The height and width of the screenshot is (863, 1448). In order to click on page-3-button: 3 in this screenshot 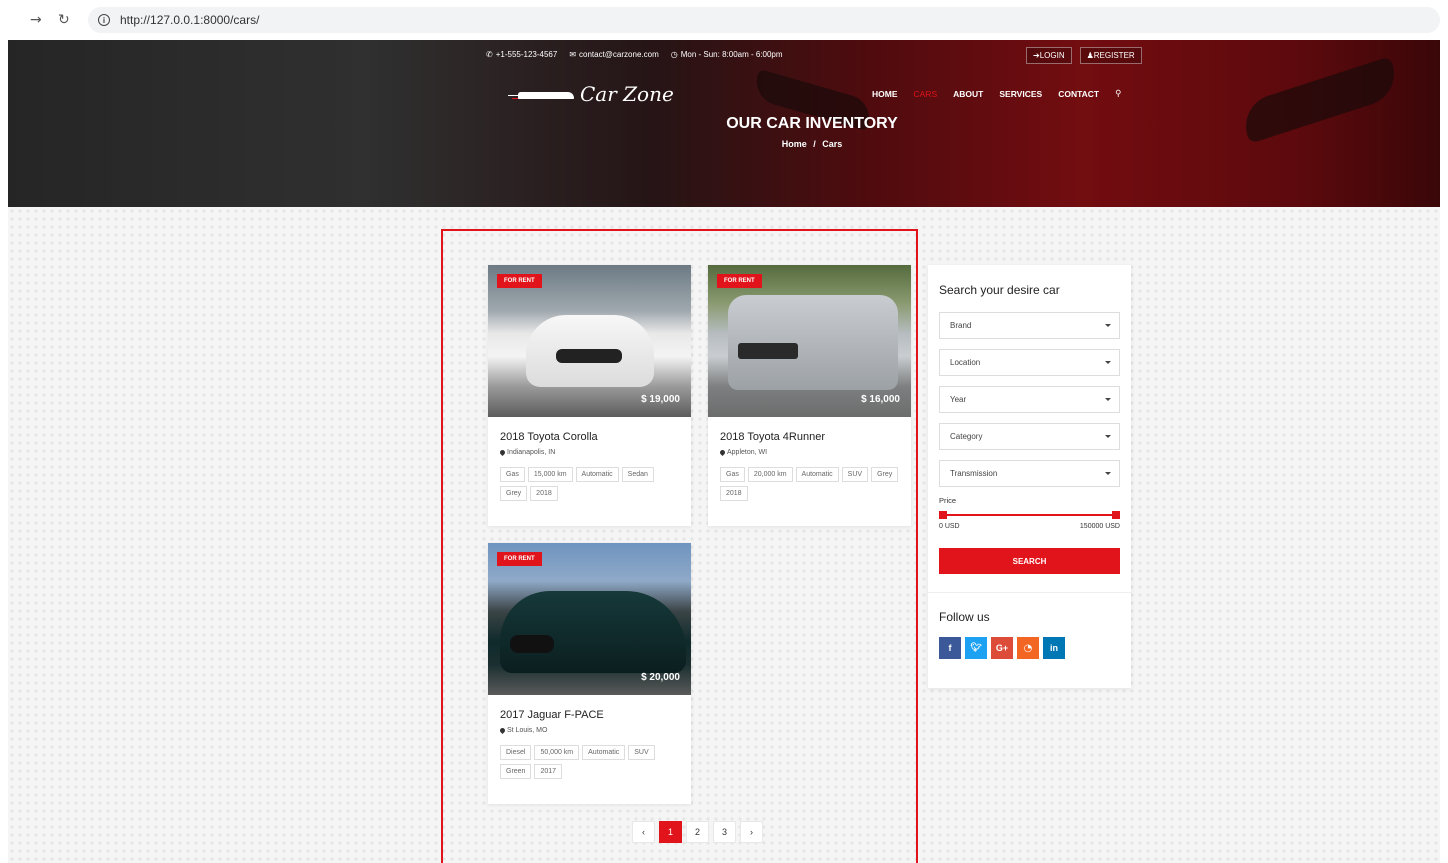, I will do `click(724, 832)`.